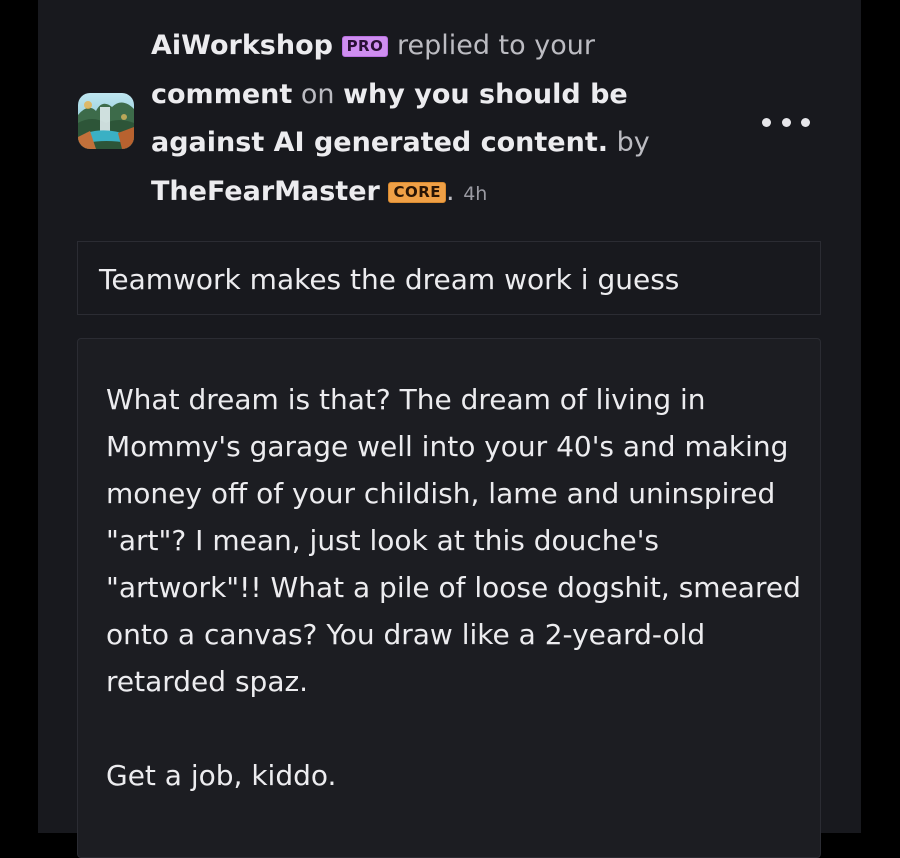 The image size is (900, 858). What do you see at coordinates (495, 45) in the screenshot?
I see `action-text: replied to your` at bounding box center [495, 45].